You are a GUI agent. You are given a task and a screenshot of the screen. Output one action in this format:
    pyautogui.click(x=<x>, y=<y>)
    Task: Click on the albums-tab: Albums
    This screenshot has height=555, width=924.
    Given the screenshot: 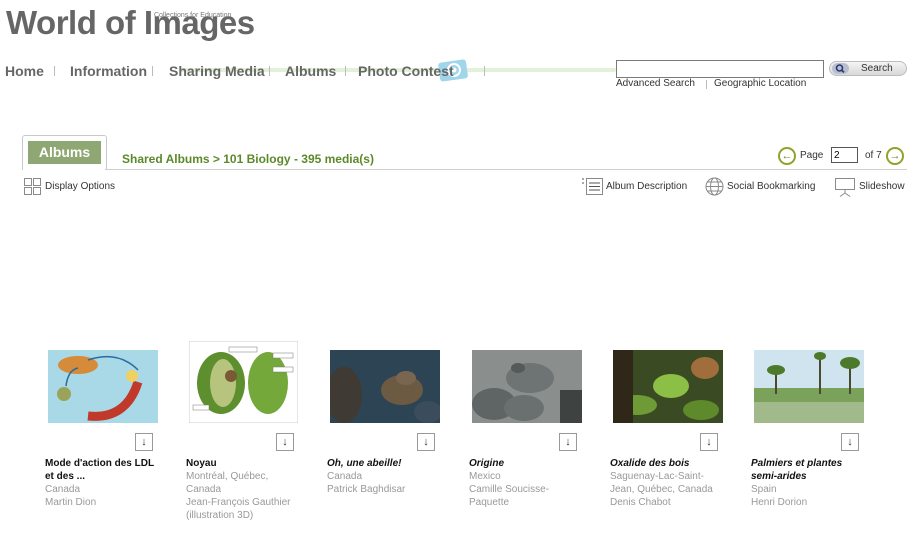 What is the action you would take?
    pyautogui.click(x=64, y=152)
    